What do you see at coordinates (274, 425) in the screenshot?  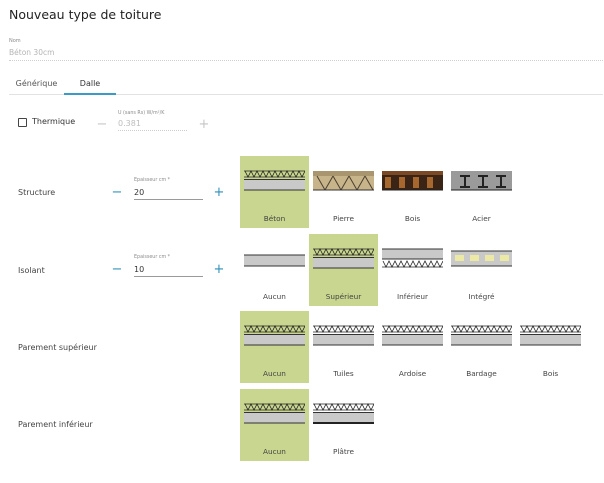 I see `lower-facing-option-aucun: Aucun` at bounding box center [274, 425].